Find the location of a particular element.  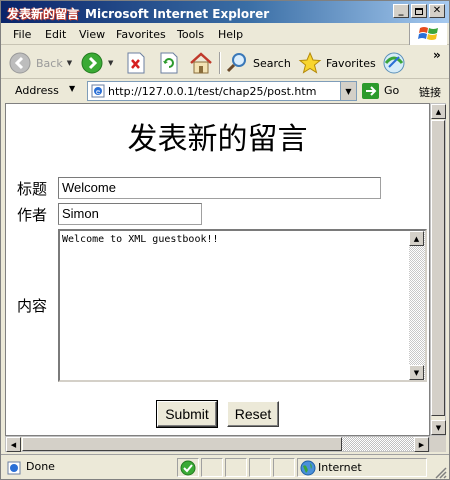

window-title-page: 发表新的留言 is located at coordinates (43, 14).